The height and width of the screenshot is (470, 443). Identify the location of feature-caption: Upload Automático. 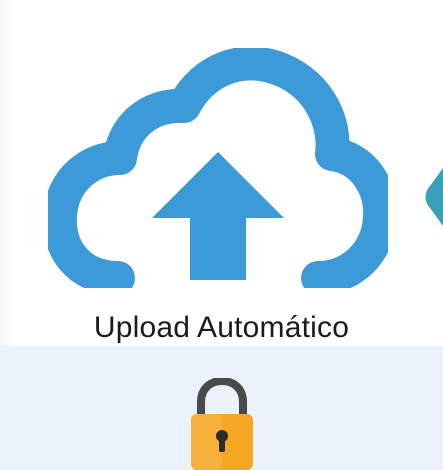
(221, 327).